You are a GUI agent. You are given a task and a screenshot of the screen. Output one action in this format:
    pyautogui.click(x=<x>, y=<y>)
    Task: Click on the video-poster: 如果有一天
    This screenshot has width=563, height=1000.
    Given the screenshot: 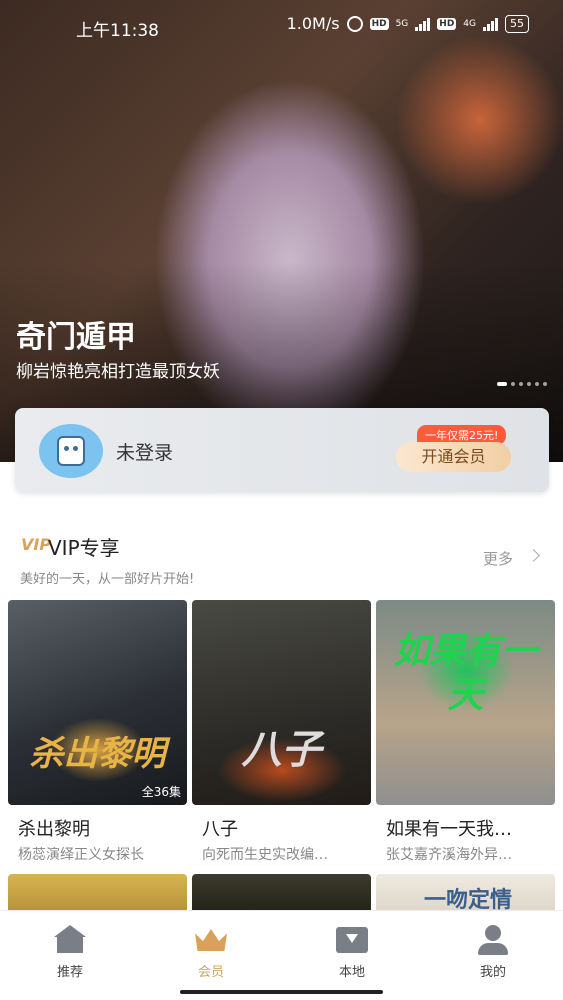 What is the action you would take?
    pyautogui.click(x=465, y=702)
    